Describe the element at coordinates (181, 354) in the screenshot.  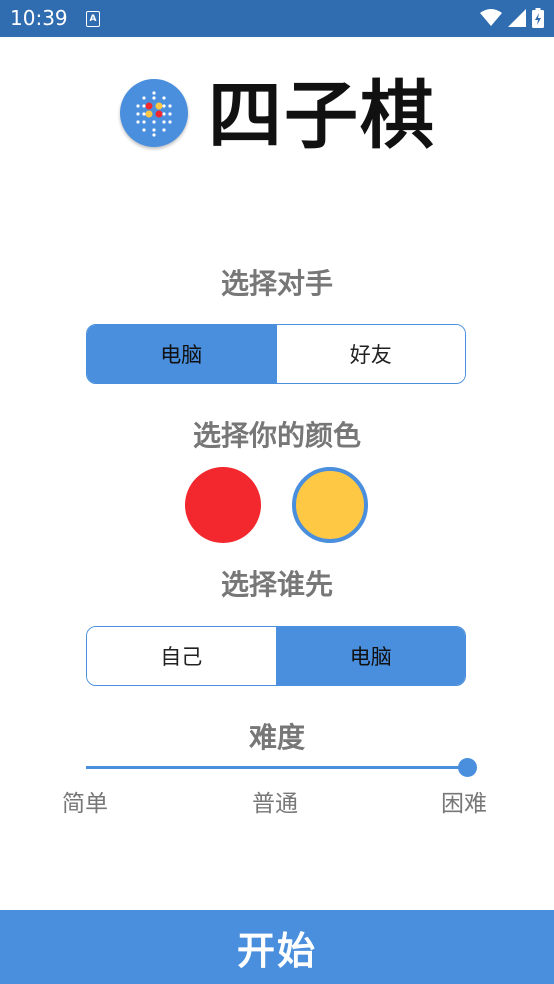
I see `opponent-option-computer: 电脑` at that location.